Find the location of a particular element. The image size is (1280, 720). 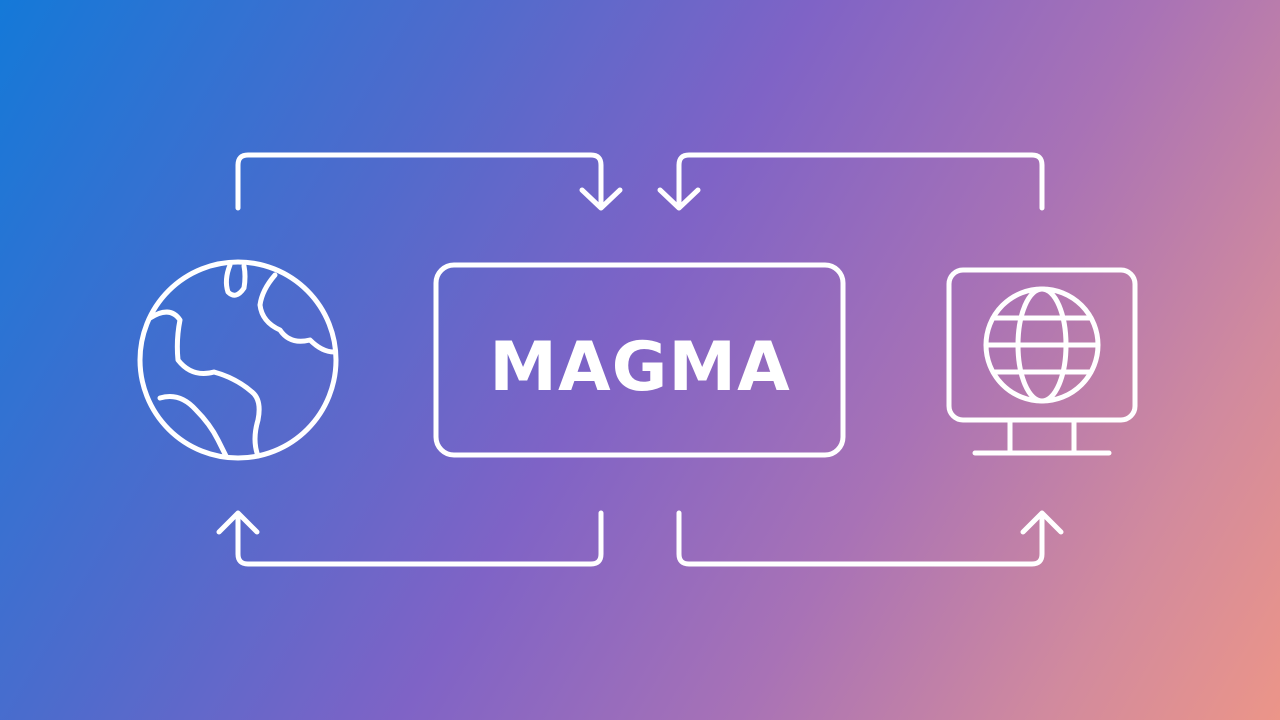

magma-box: MAGMA is located at coordinates (639, 360).